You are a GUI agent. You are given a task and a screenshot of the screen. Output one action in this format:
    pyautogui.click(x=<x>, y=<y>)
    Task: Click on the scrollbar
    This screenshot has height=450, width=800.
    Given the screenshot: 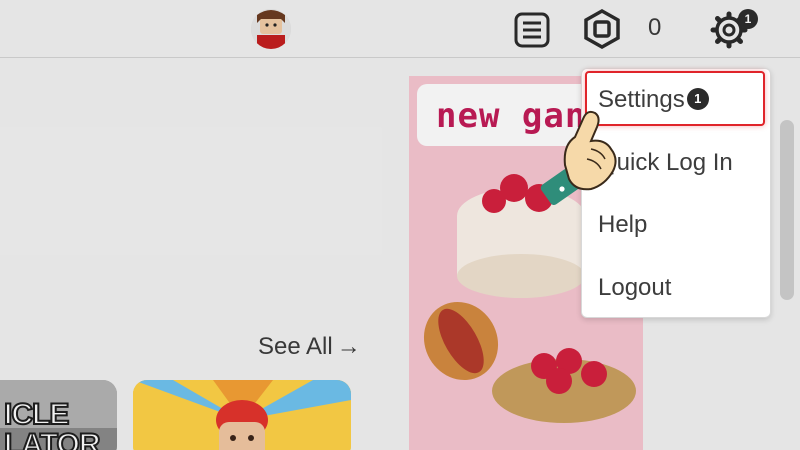 What is the action you would take?
    pyautogui.click(x=787, y=210)
    